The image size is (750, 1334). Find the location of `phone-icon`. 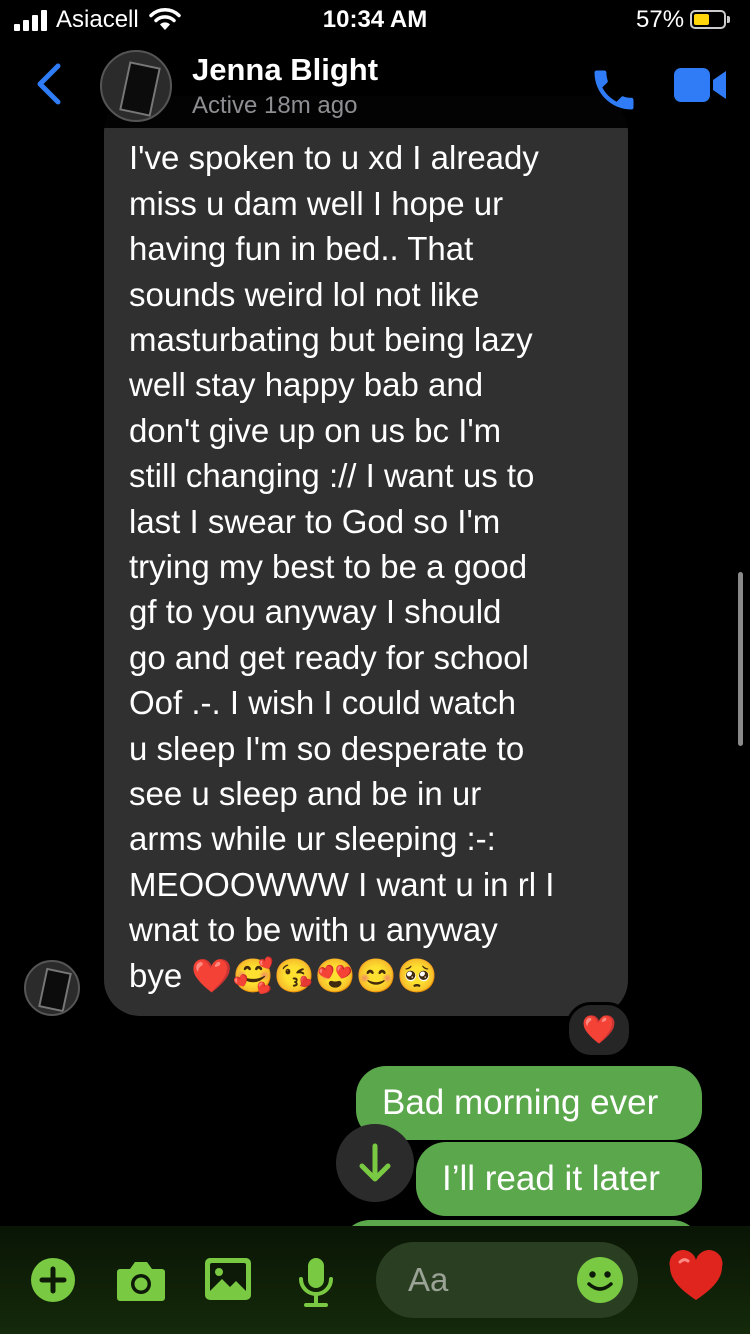

phone-icon is located at coordinates (614, 90).